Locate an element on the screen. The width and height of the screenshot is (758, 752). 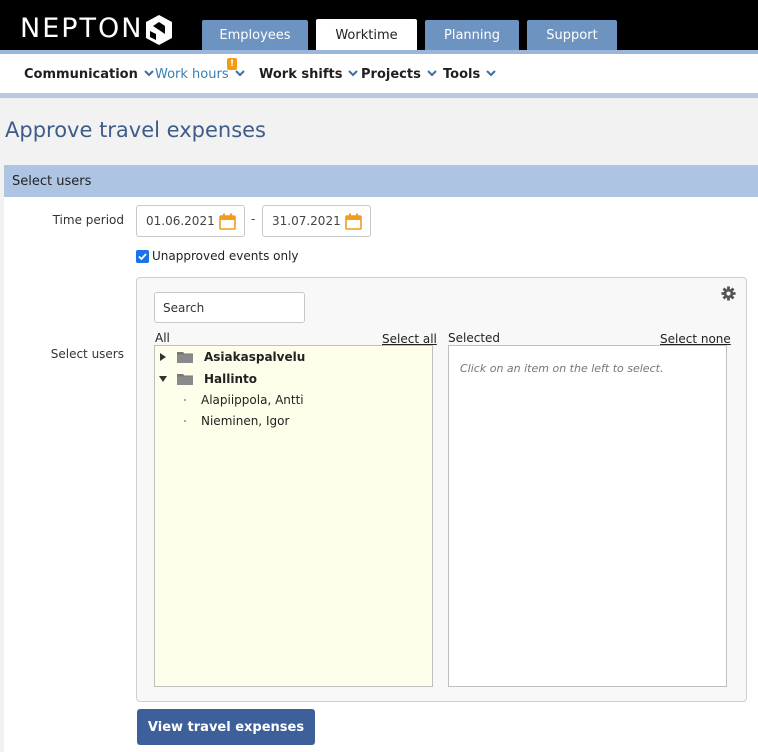
time-period-label: Time period is located at coordinates (88, 220).